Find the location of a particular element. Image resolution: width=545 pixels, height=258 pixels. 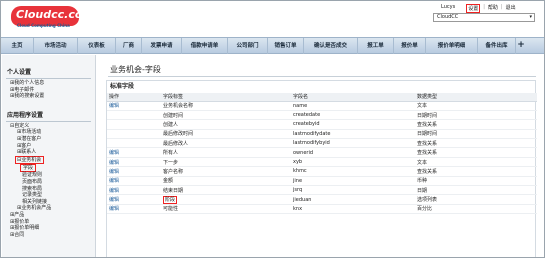

nav-tab: 厂商 is located at coordinates (129, 46).